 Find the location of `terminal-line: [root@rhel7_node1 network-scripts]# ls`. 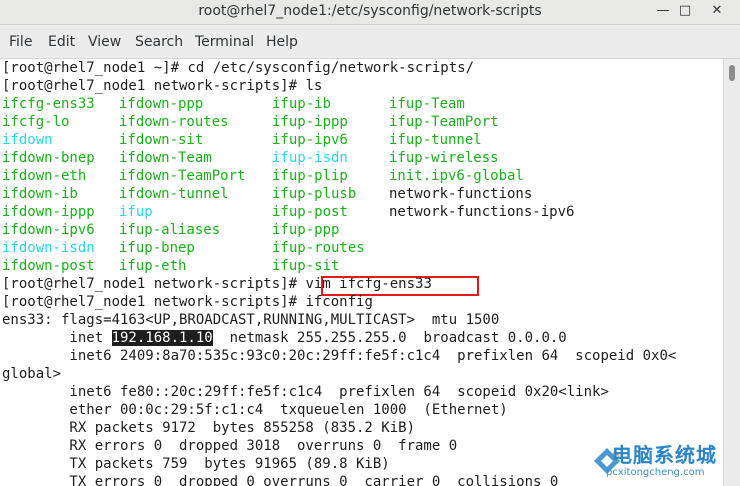

terminal-line: [root@rhel7_node1 network-scripts]# ls is located at coordinates (162, 86).